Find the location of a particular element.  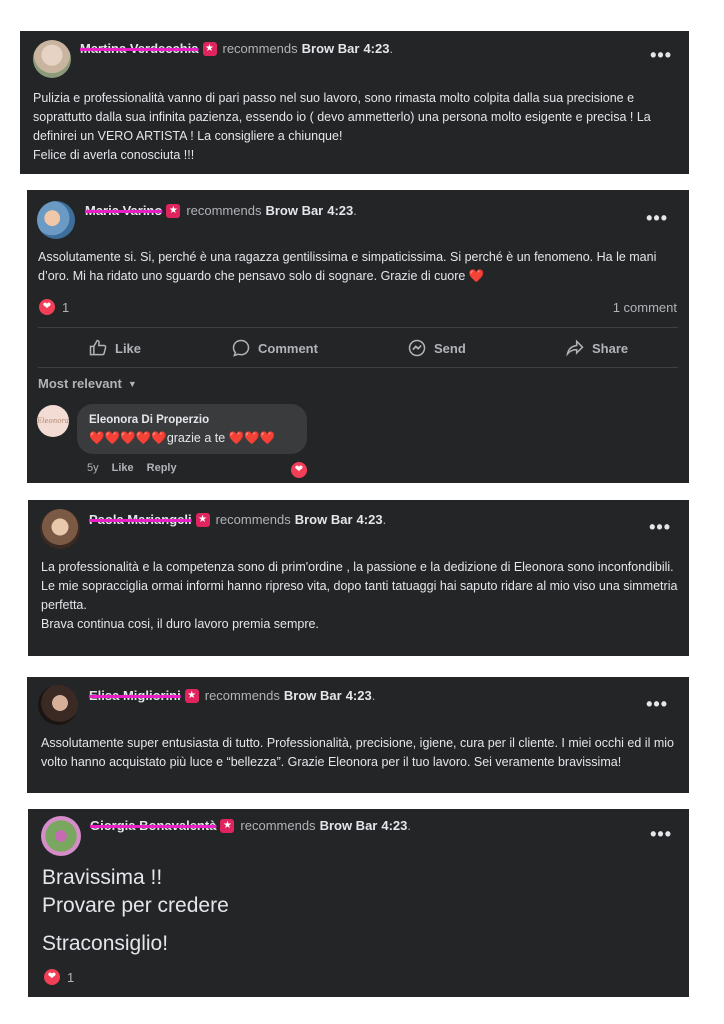

review-line-3: Straconsiglio! is located at coordinates (105, 943).